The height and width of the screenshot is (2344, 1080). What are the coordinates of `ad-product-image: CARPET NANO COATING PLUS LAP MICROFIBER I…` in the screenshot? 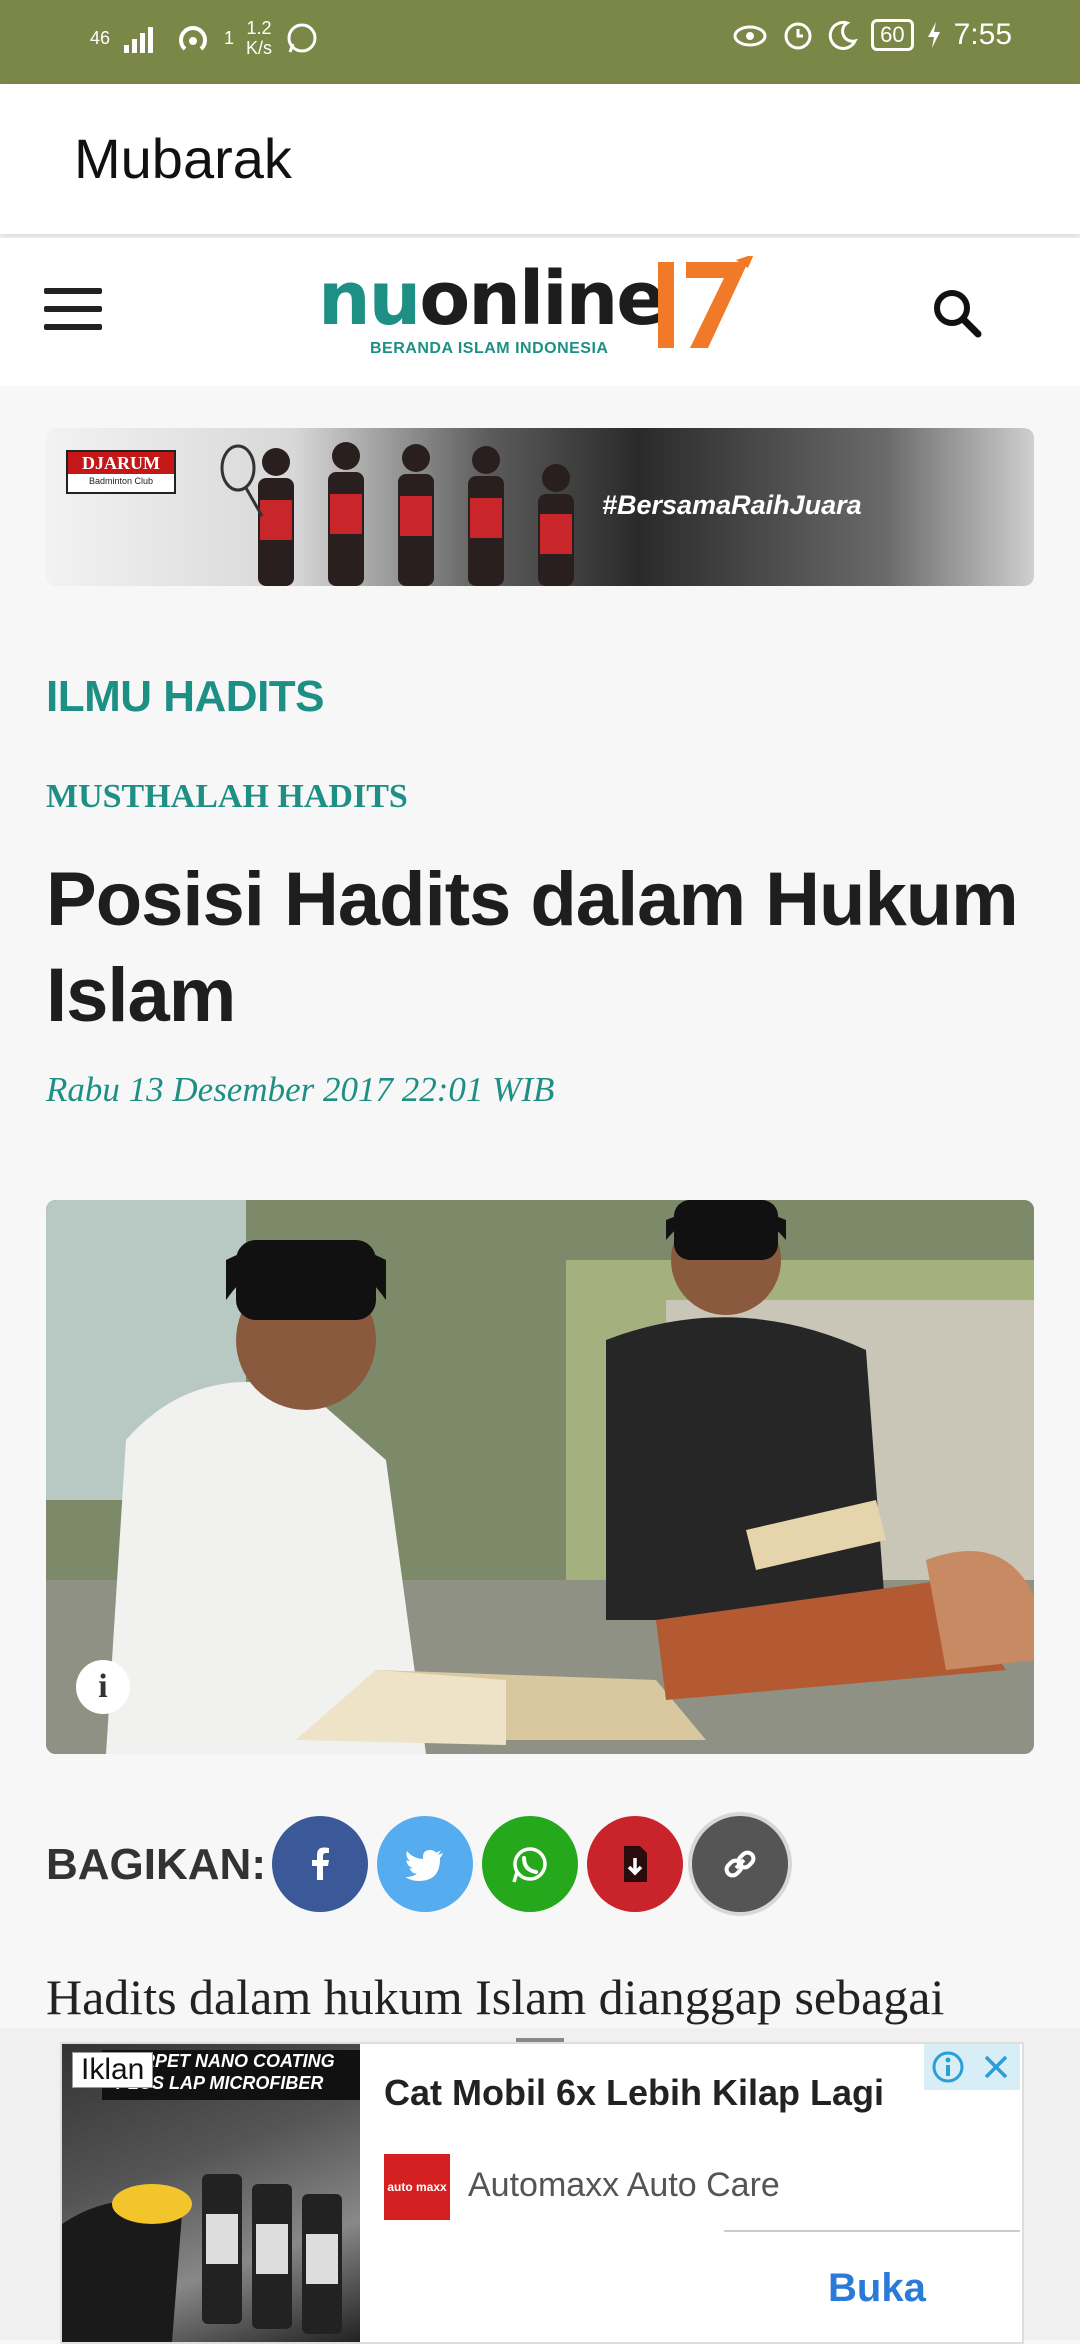 It's located at (211, 2193).